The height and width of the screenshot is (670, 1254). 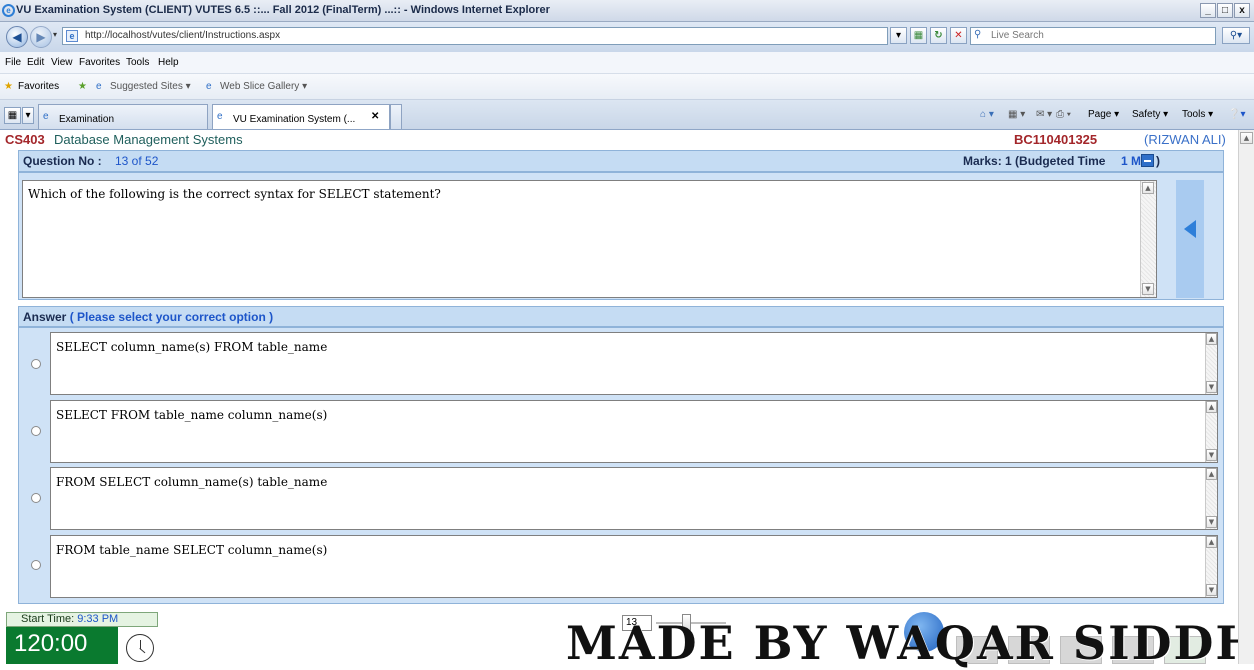 What do you see at coordinates (171, 317) in the screenshot?
I see `answer-hint: ( Please select your correct option )` at bounding box center [171, 317].